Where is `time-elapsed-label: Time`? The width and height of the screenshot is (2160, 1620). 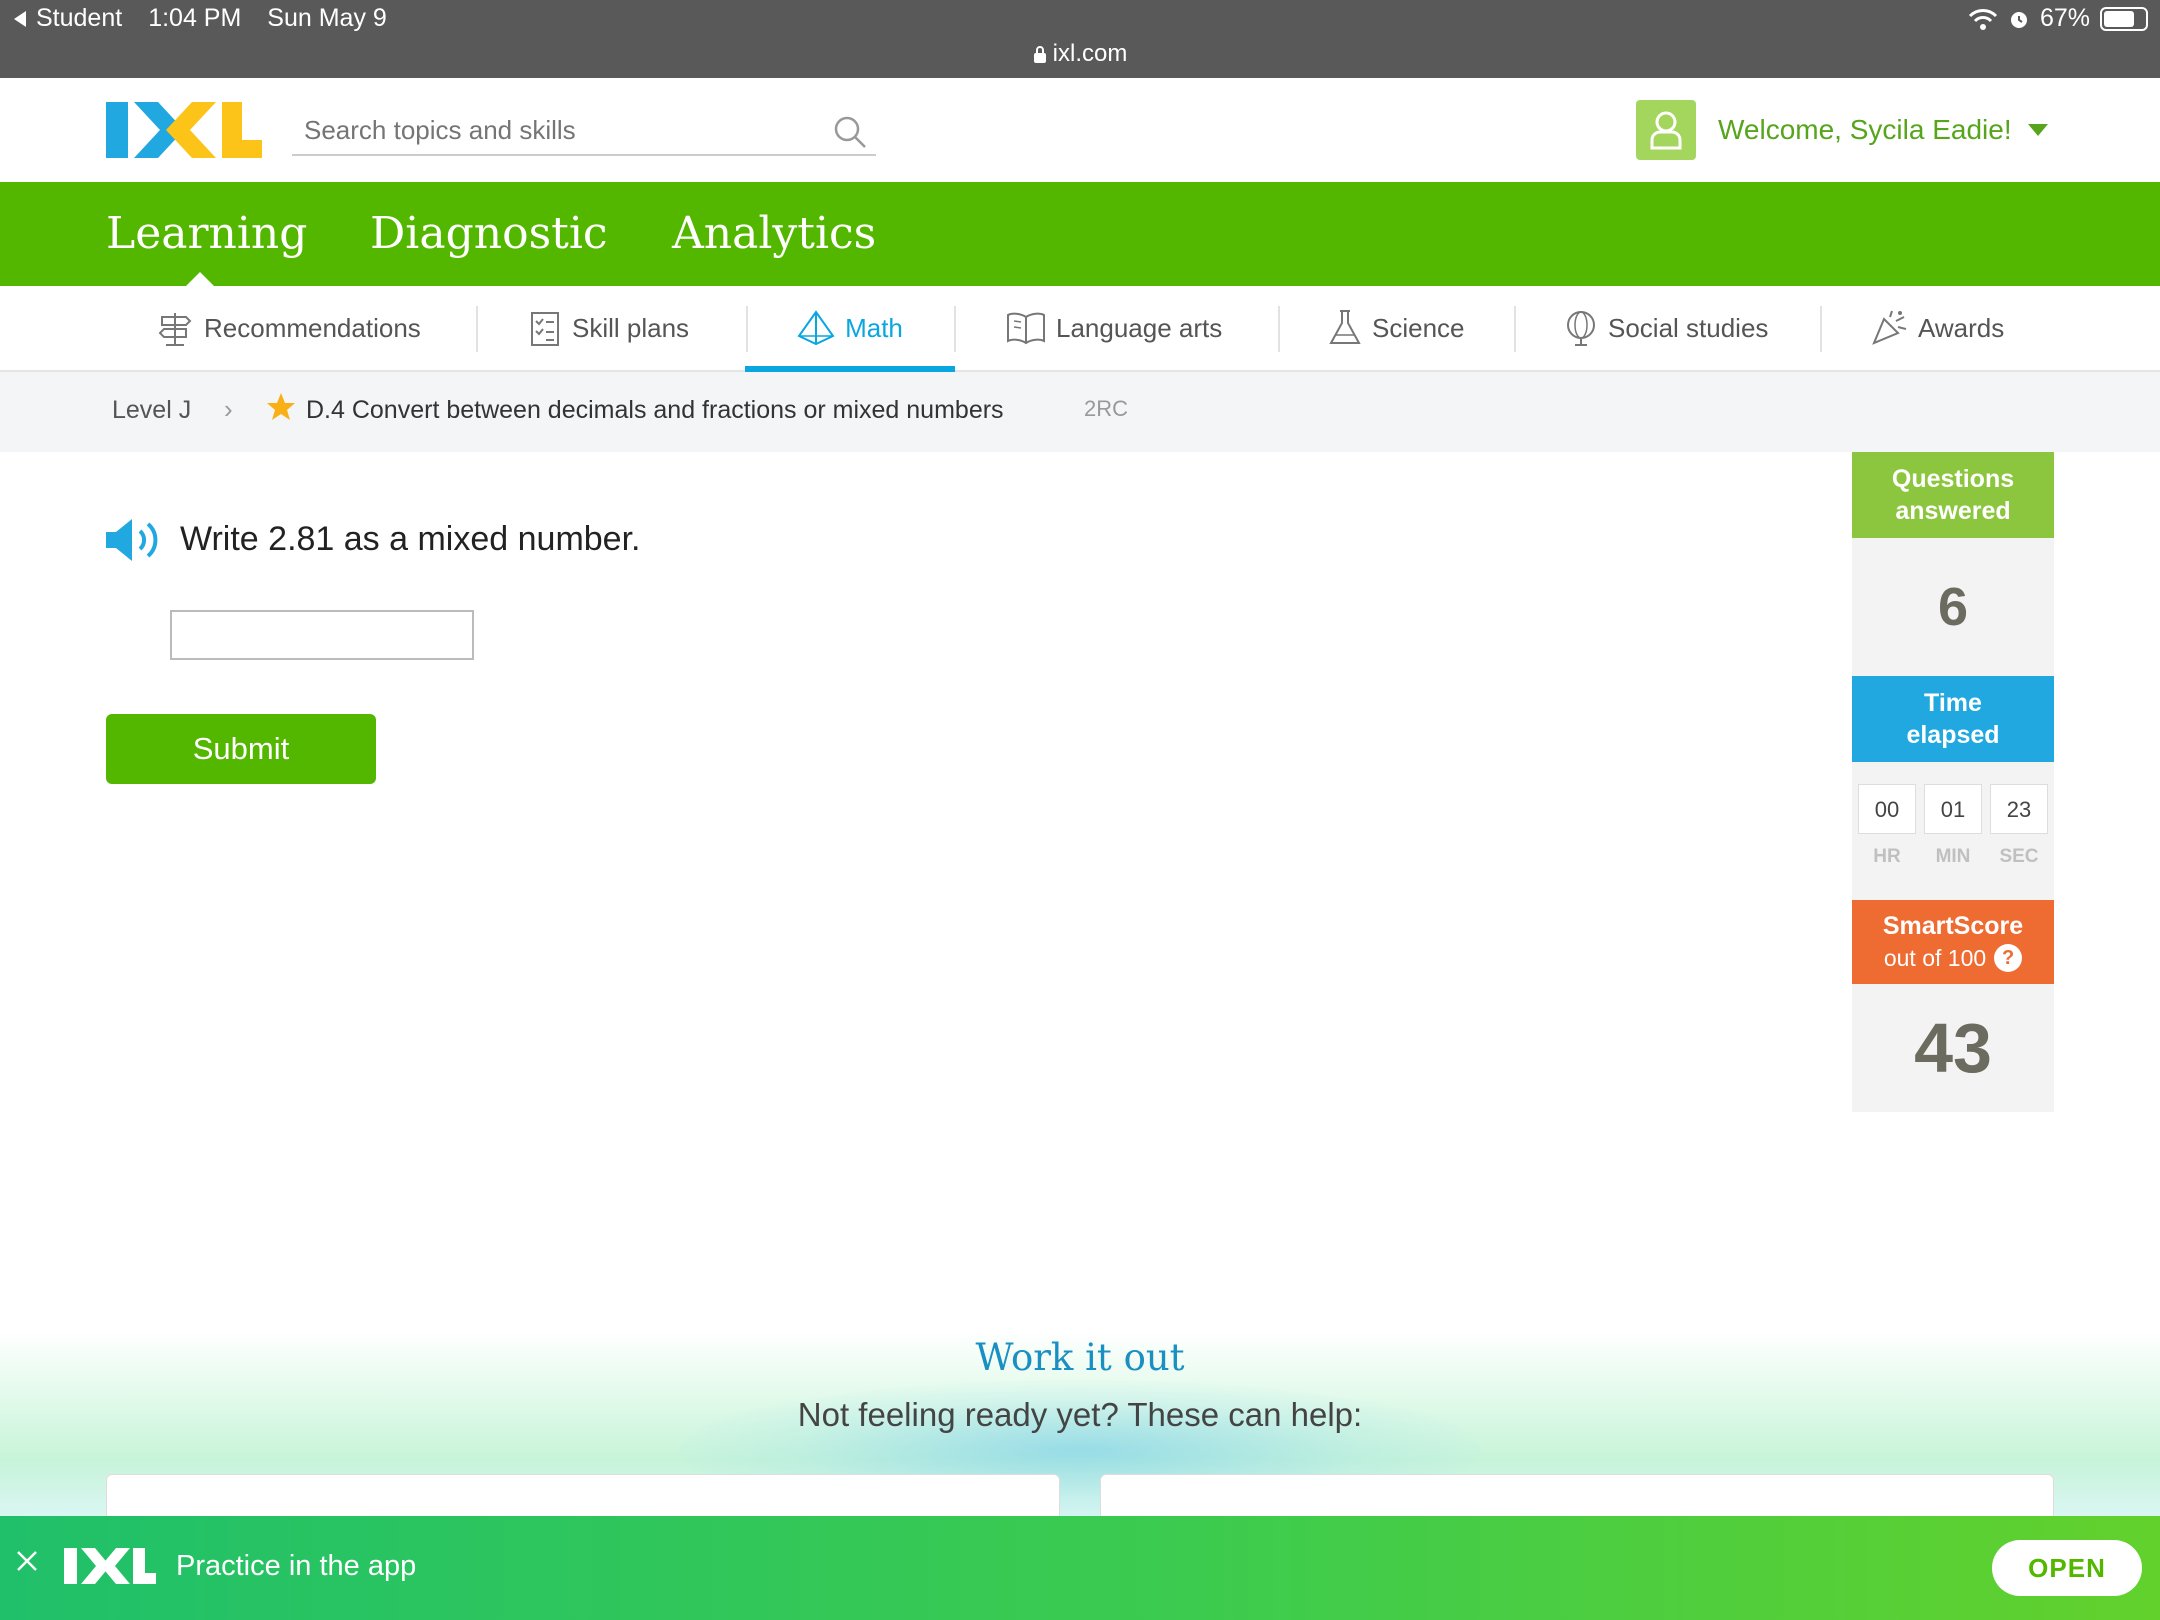 time-elapsed-label: Time is located at coordinates (1953, 703).